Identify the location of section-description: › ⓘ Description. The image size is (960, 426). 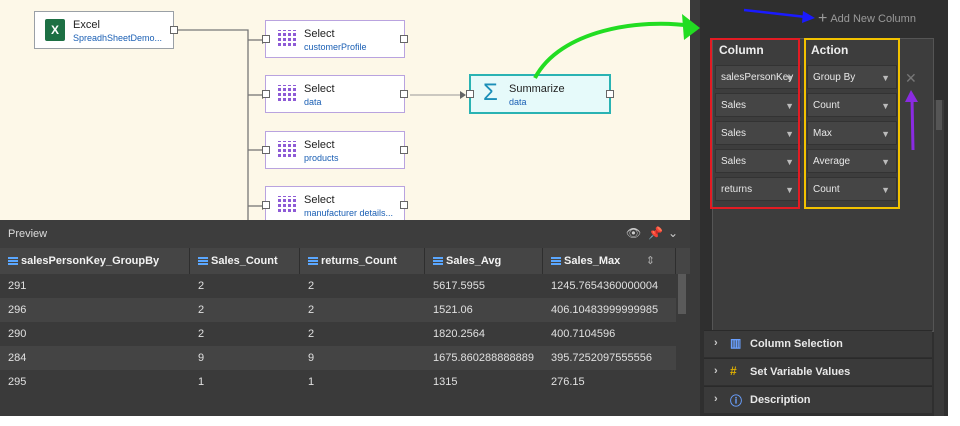
(818, 399).